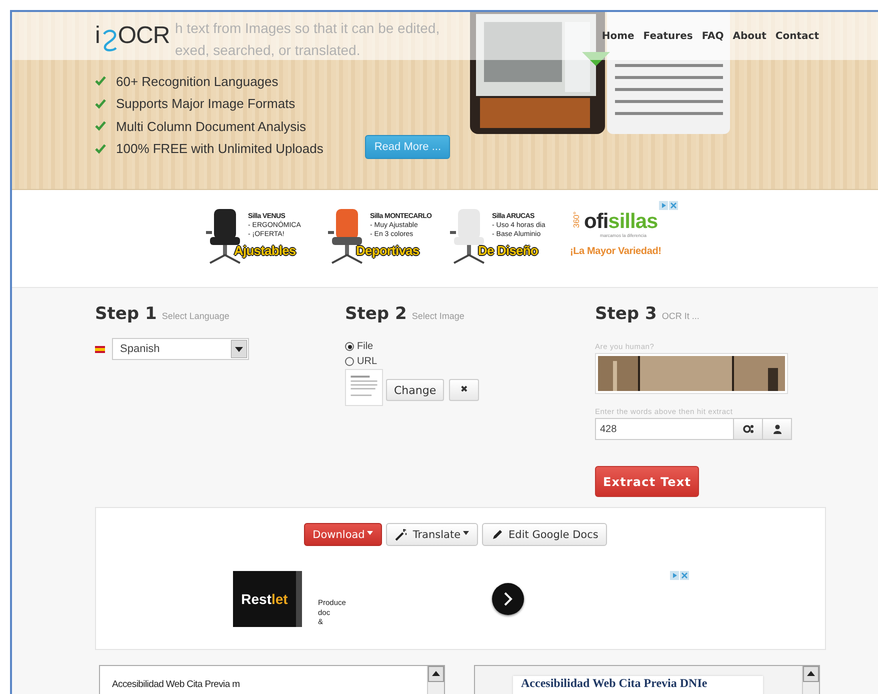 The width and height of the screenshot is (878, 694). Describe the element at coordinates (180, 349) in the screenshot. I see `language-select: Spanish` at that location.